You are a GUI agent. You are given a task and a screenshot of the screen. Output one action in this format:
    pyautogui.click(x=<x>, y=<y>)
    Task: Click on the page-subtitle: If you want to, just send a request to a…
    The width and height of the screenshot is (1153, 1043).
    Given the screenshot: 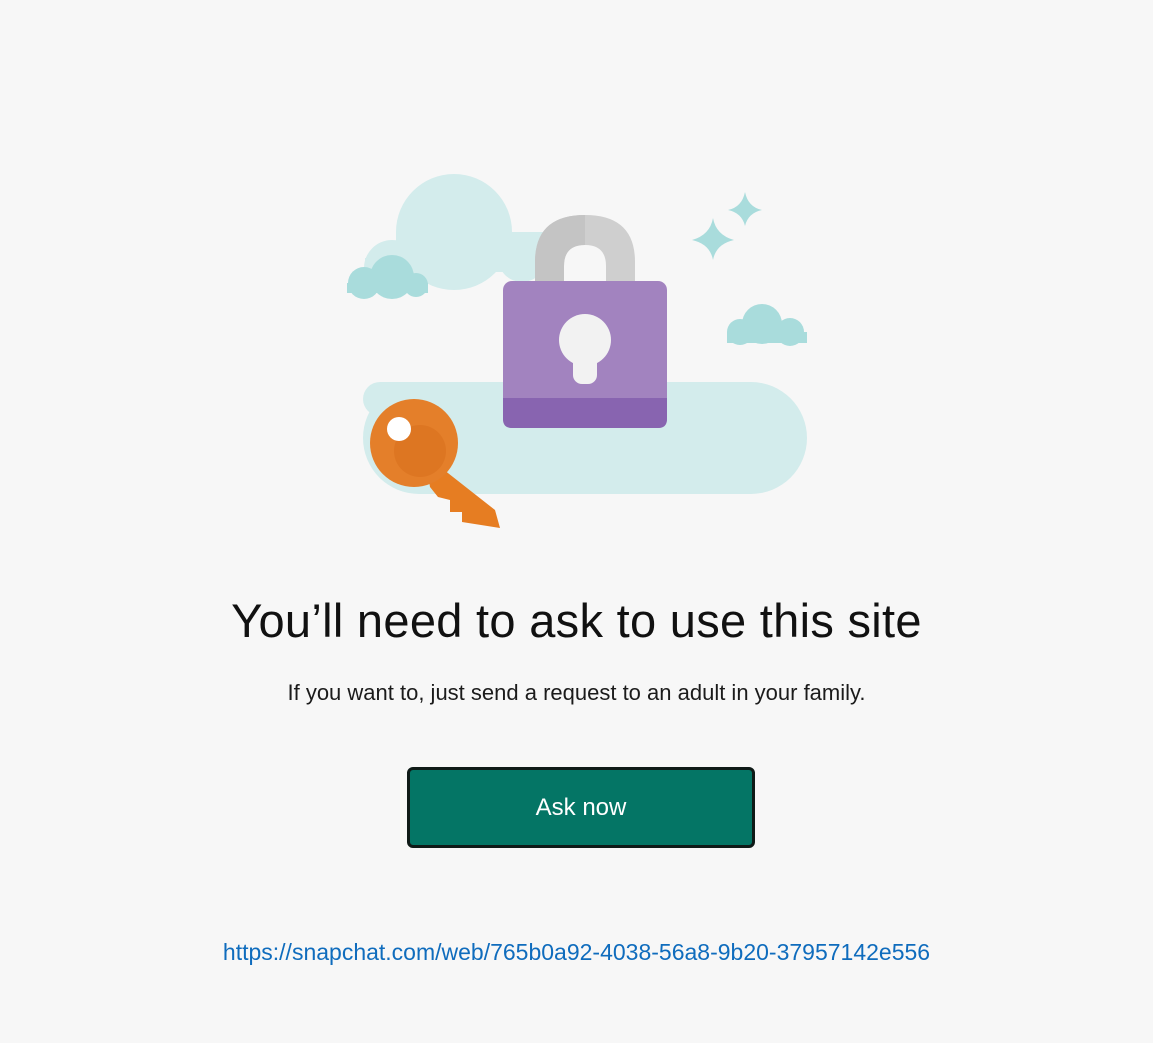 What is the action you would take?
    pyautogui.click(x=576, y=692)
    